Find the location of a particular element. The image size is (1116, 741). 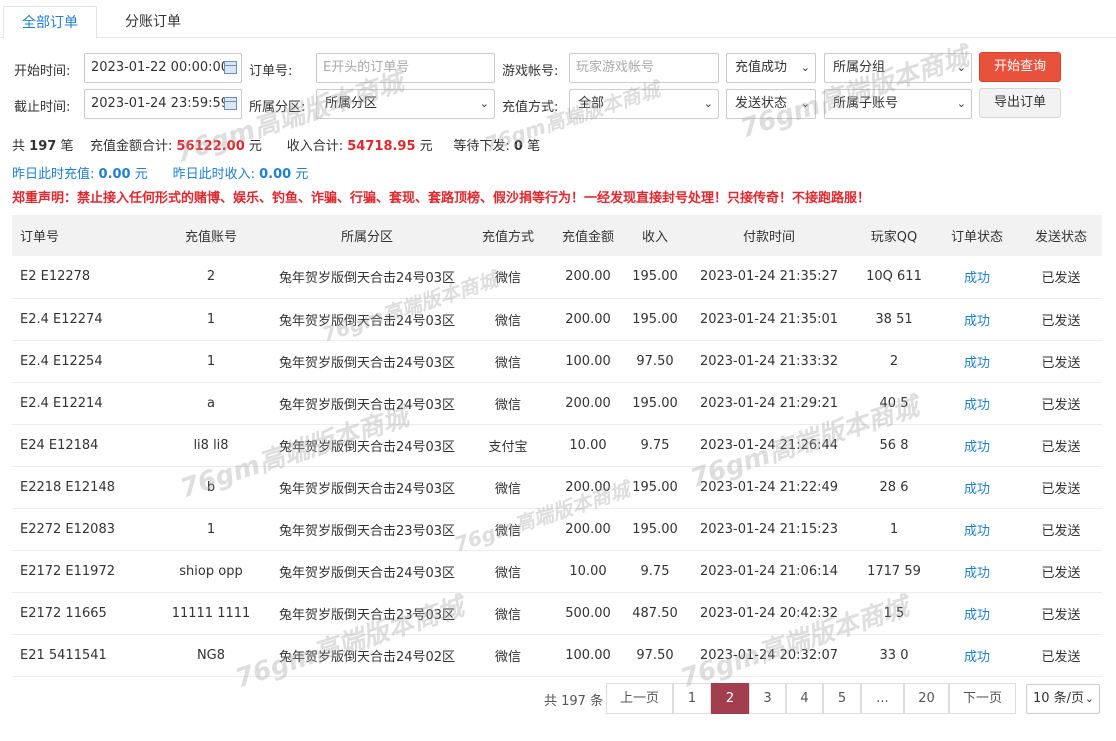

cell-partition: 兔年贺岁版倒天合击24号02区 is located at coordinates (367, 655).